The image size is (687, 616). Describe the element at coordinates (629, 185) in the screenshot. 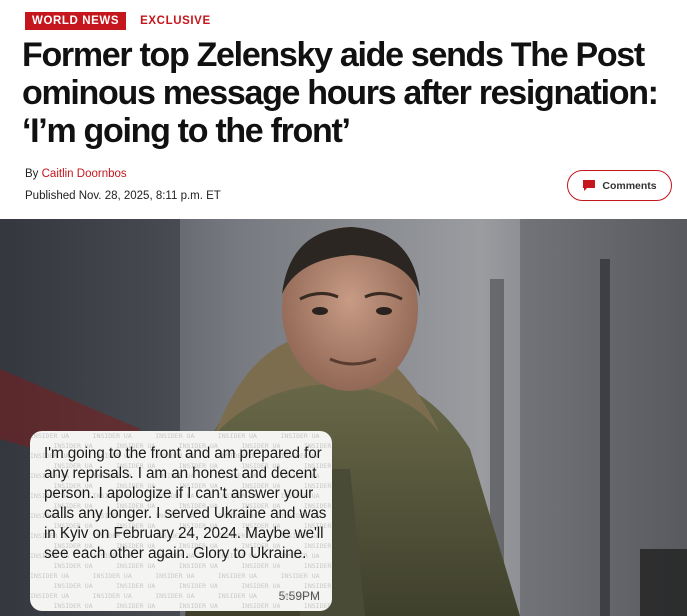

I see `comments-label: Comments` at that location.